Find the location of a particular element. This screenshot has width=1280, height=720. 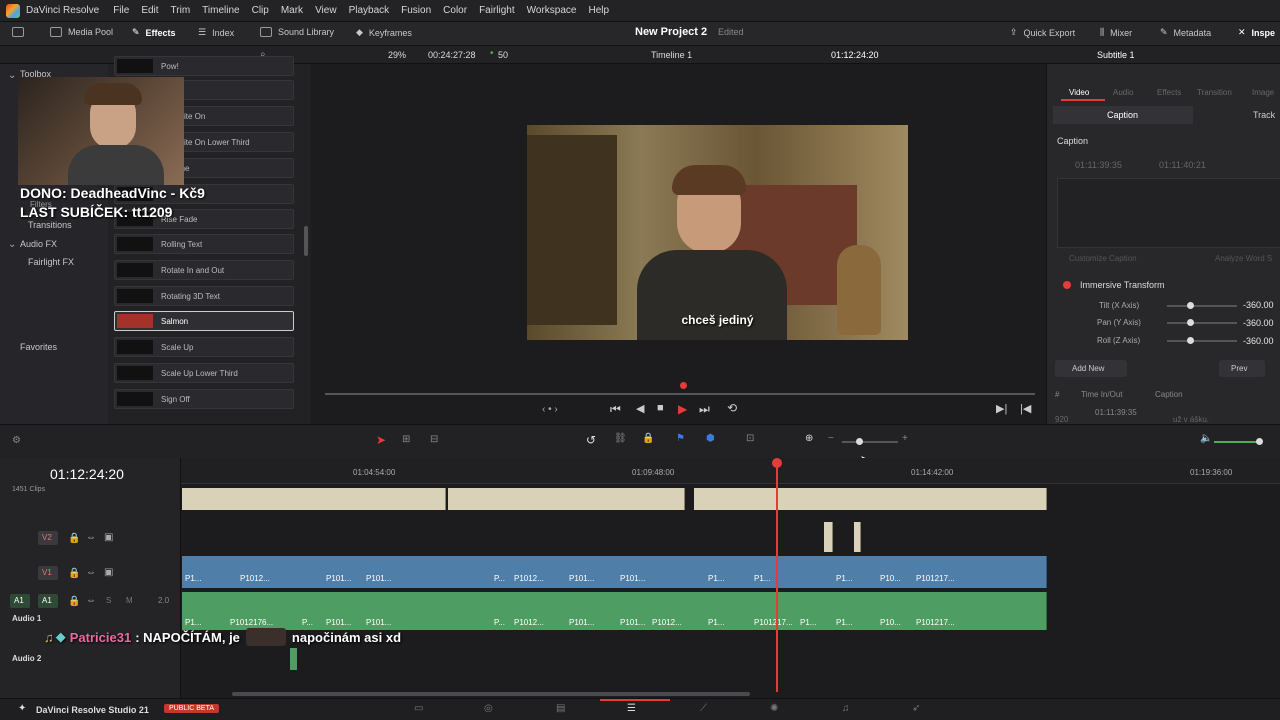

playhead-handle is located at coordinates (777, 463).